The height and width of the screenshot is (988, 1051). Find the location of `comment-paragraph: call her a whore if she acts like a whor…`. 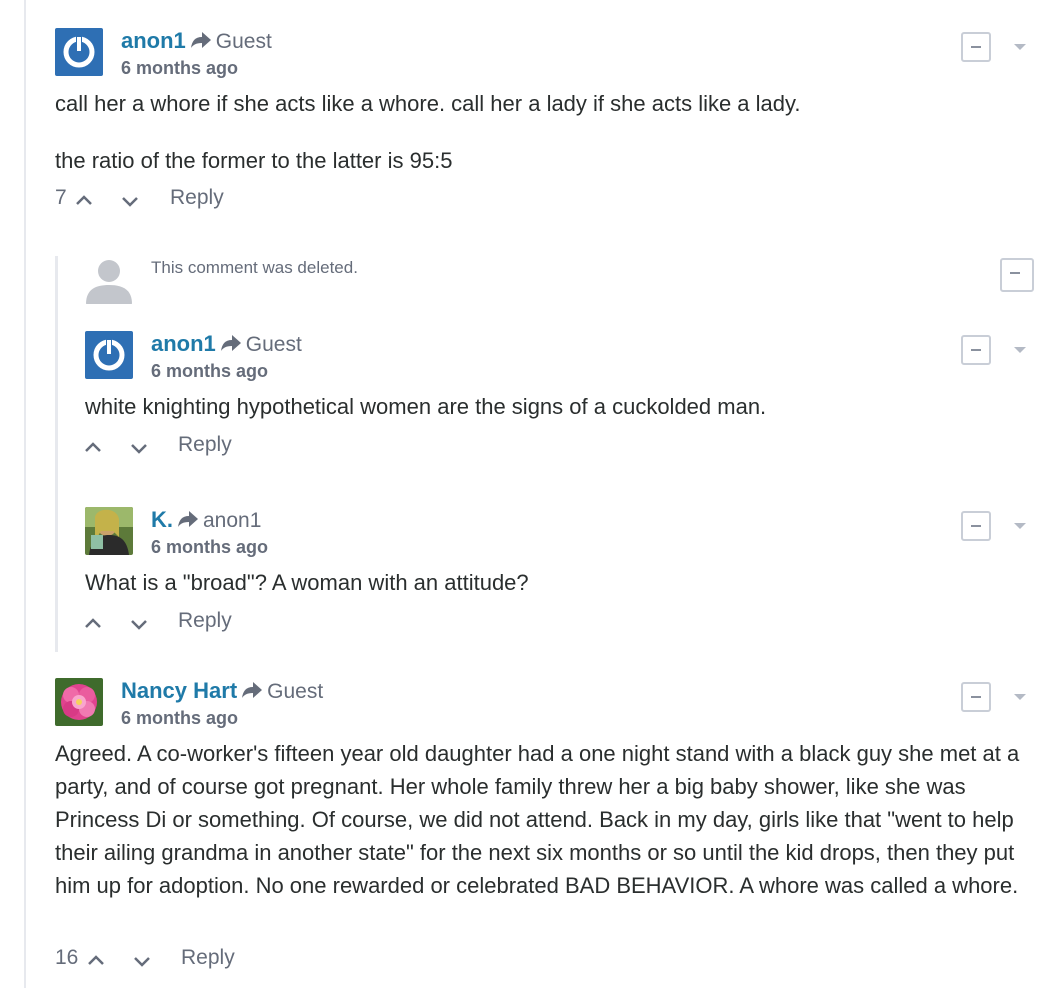

comment-paragraph: call her a whore if she acts like a whor… is located at coordinates (428, 103).